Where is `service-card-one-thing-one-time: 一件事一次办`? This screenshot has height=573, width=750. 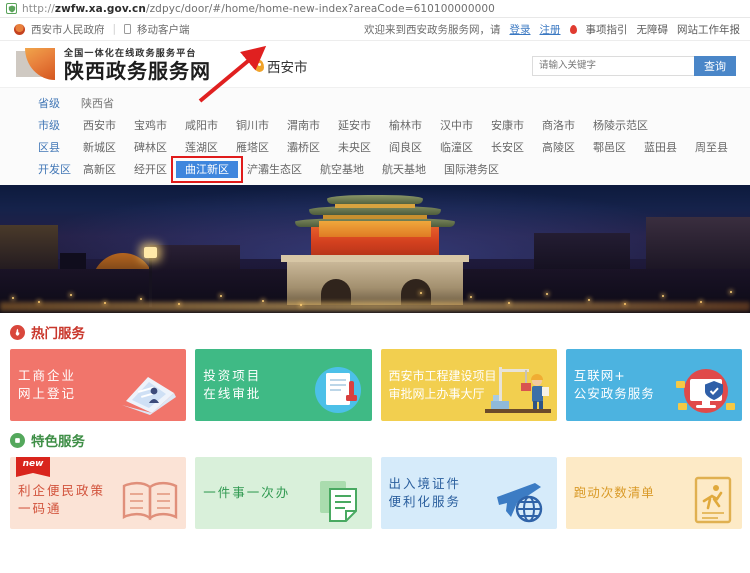 service-card-one-thing-one-time: 一件事一次办 is located at coordinates (283, 493).